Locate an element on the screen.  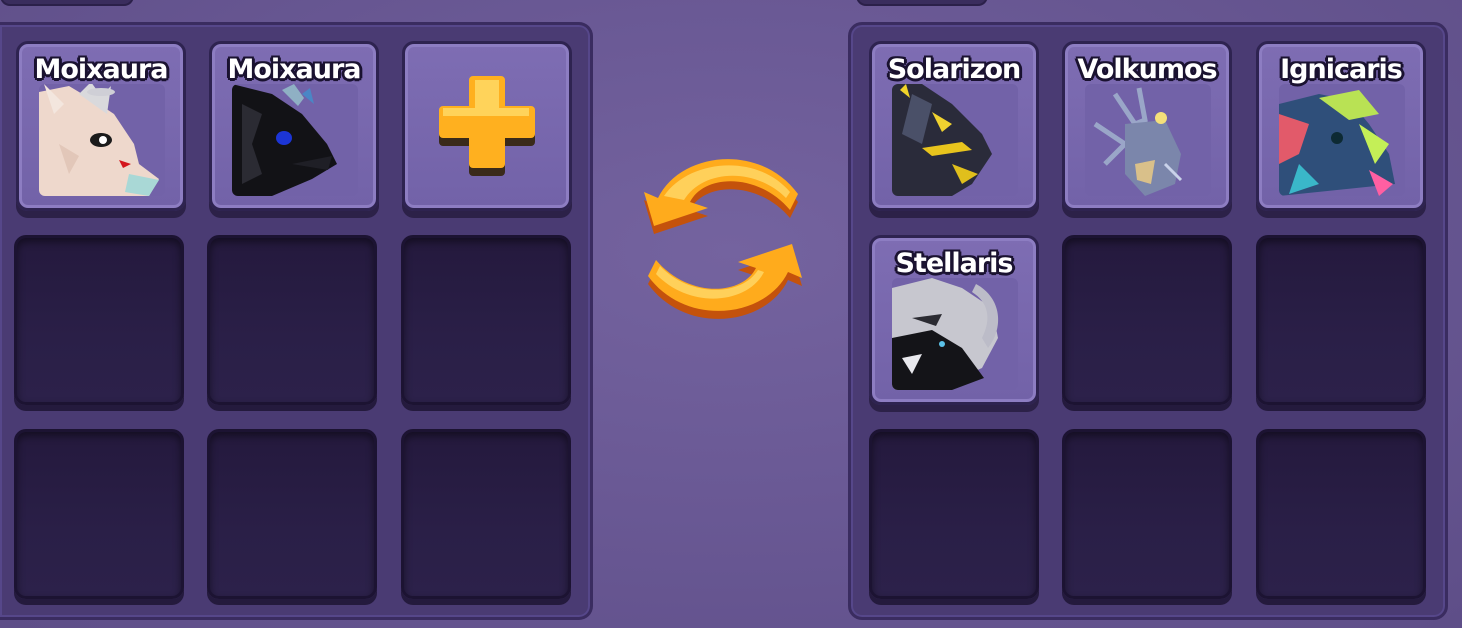
creature-name: Volkumos is located at coordinates (1147, 69).